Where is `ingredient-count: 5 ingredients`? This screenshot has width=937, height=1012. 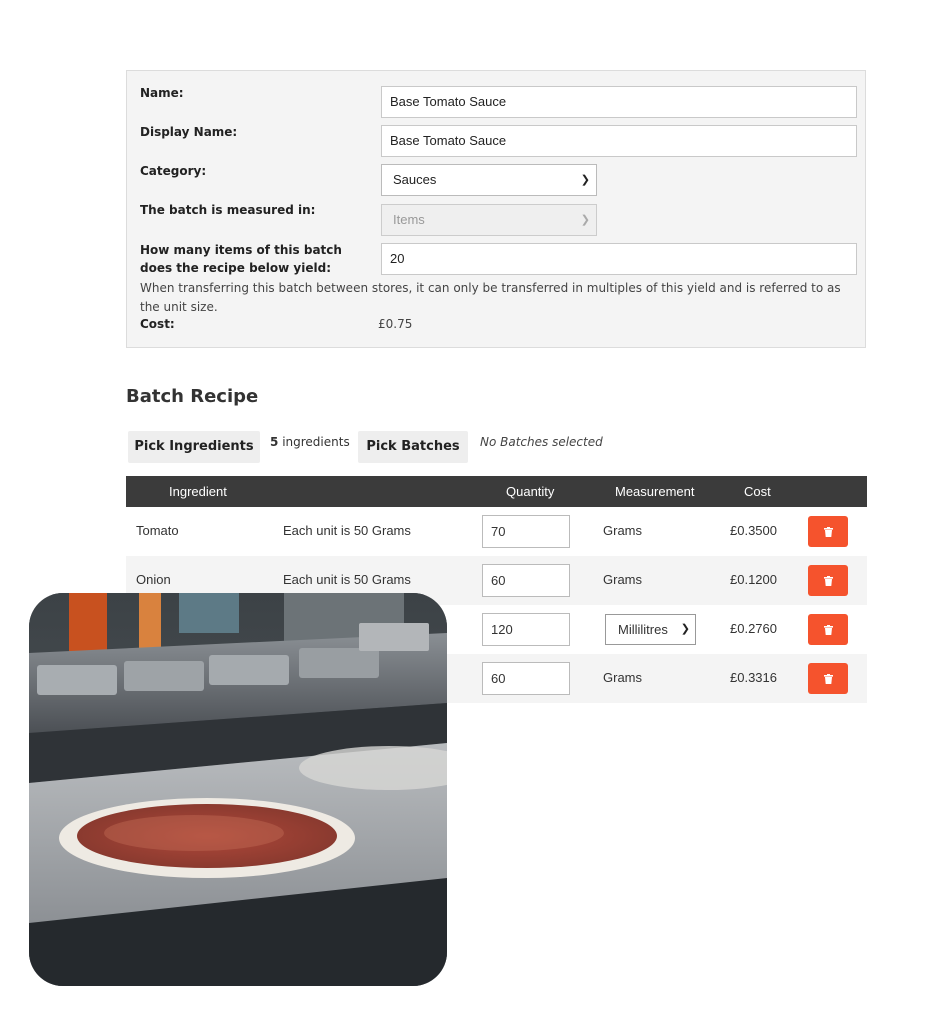
ingredient-count: 5 ingredients is located at coordinates (310, 442).